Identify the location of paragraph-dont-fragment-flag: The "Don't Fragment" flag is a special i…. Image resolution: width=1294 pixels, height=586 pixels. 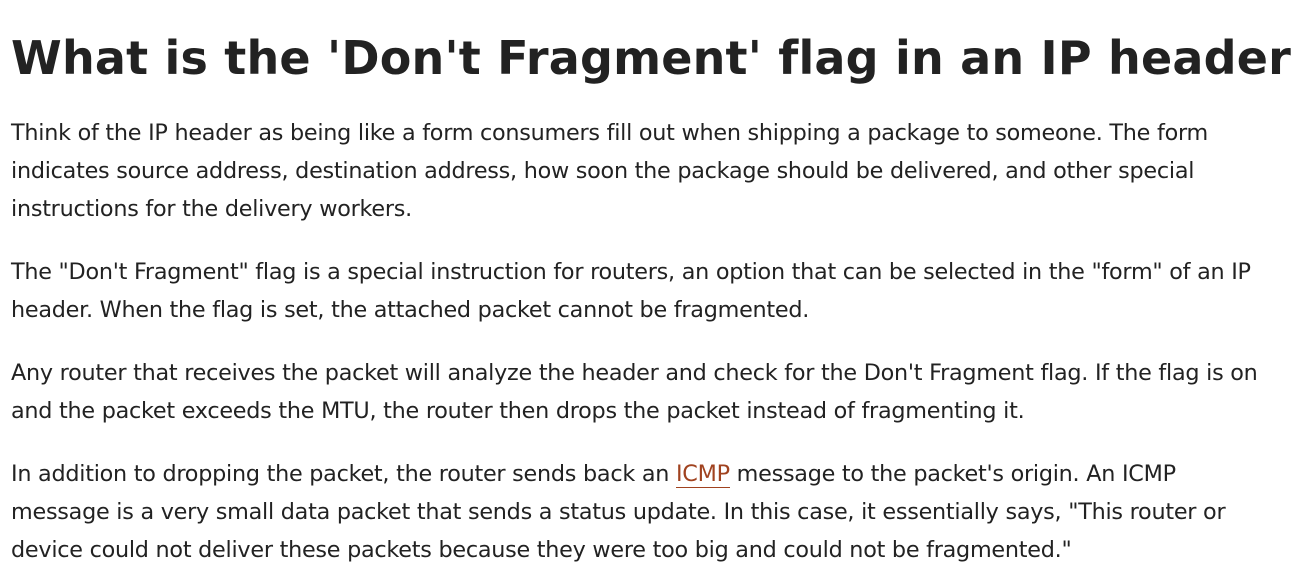
(631, 291).